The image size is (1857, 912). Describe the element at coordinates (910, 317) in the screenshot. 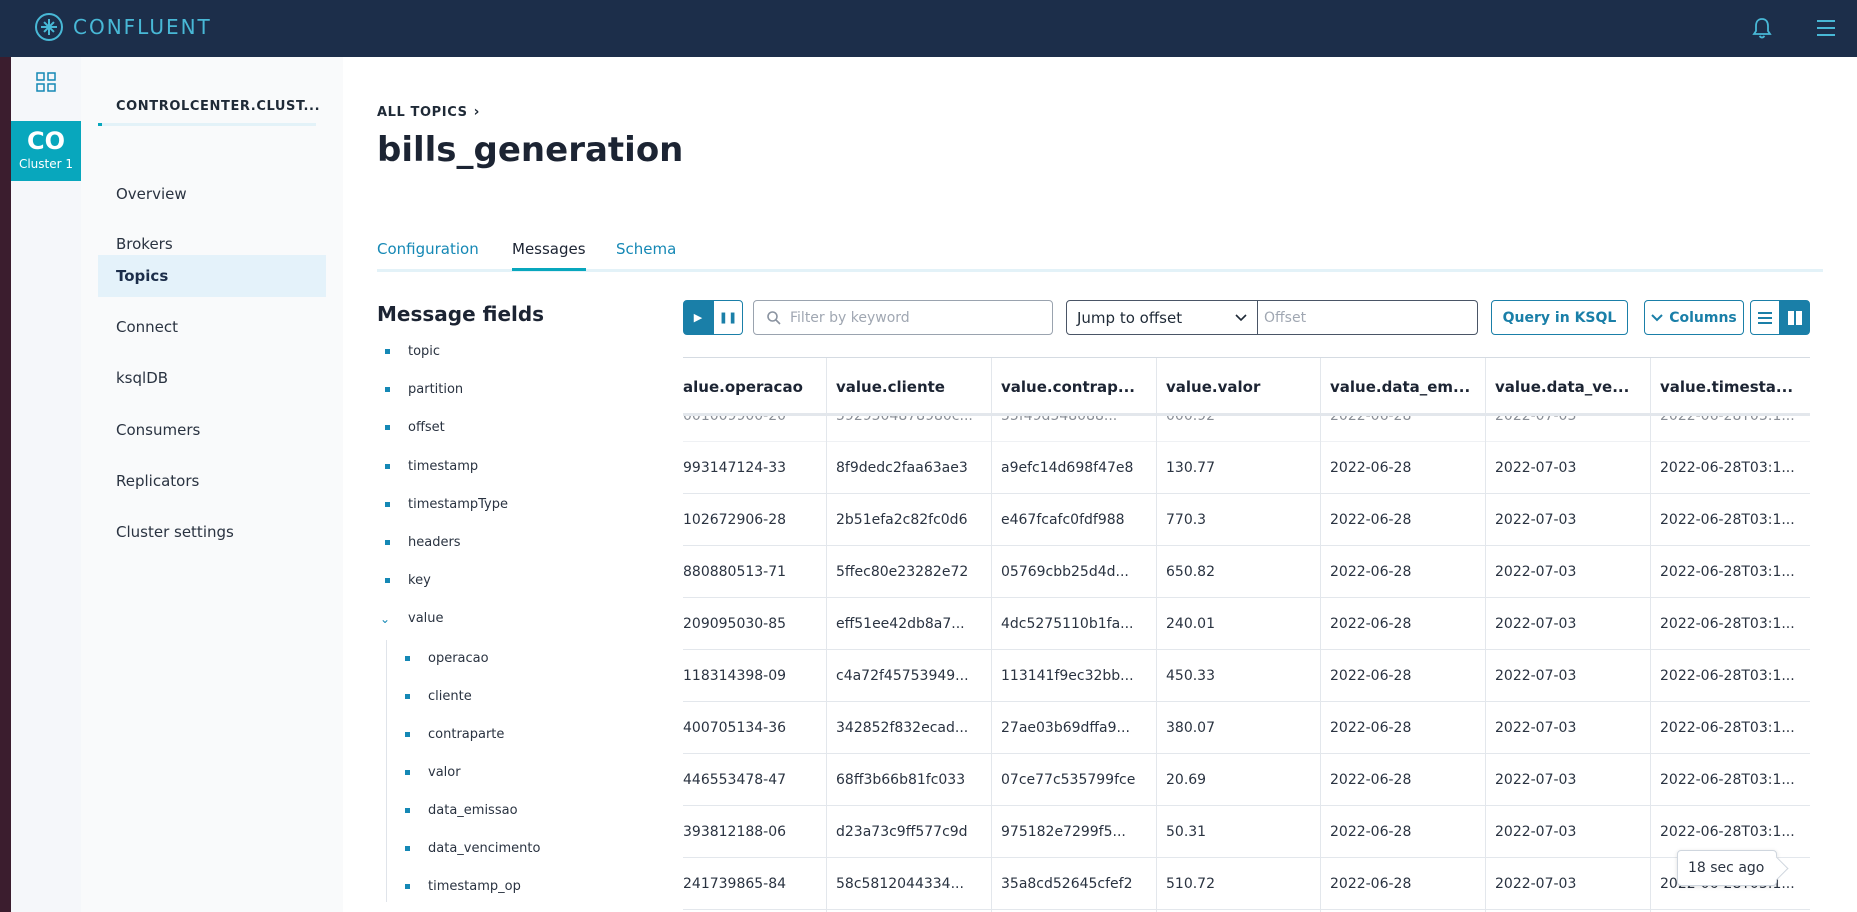

I see `filter-keyword-input` at that location.